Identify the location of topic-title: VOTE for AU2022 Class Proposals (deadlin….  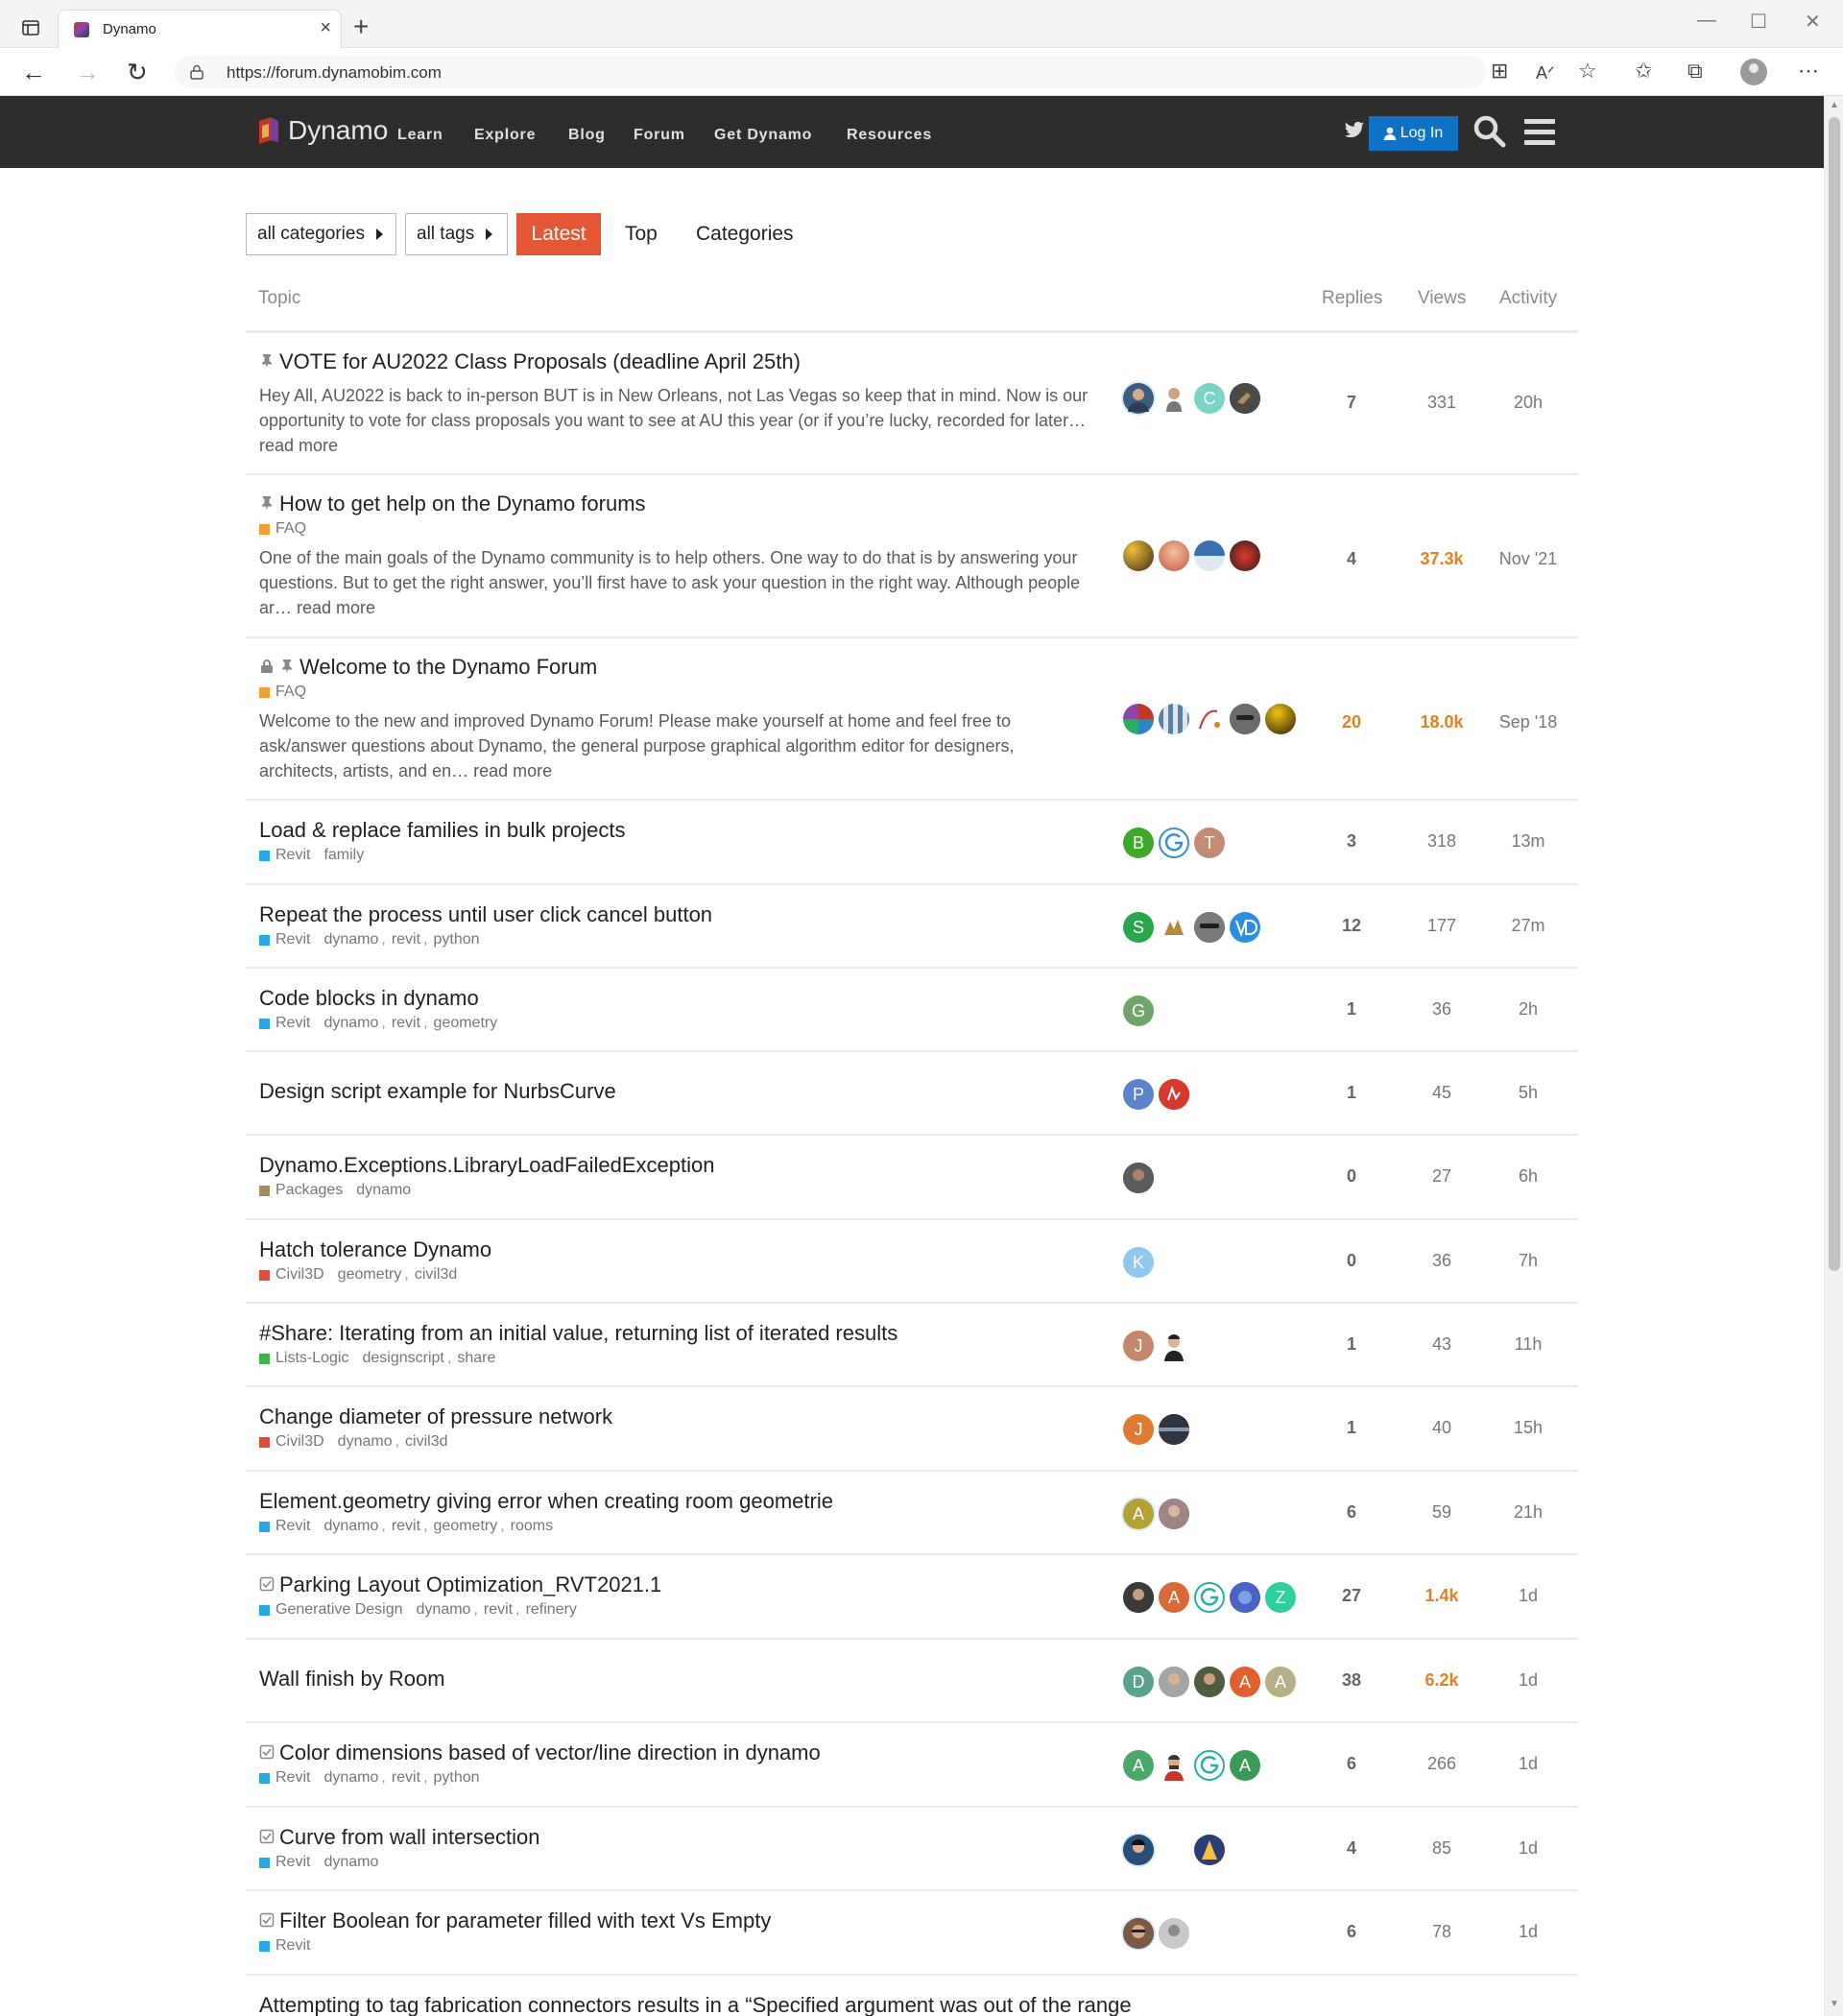
(530, 361).